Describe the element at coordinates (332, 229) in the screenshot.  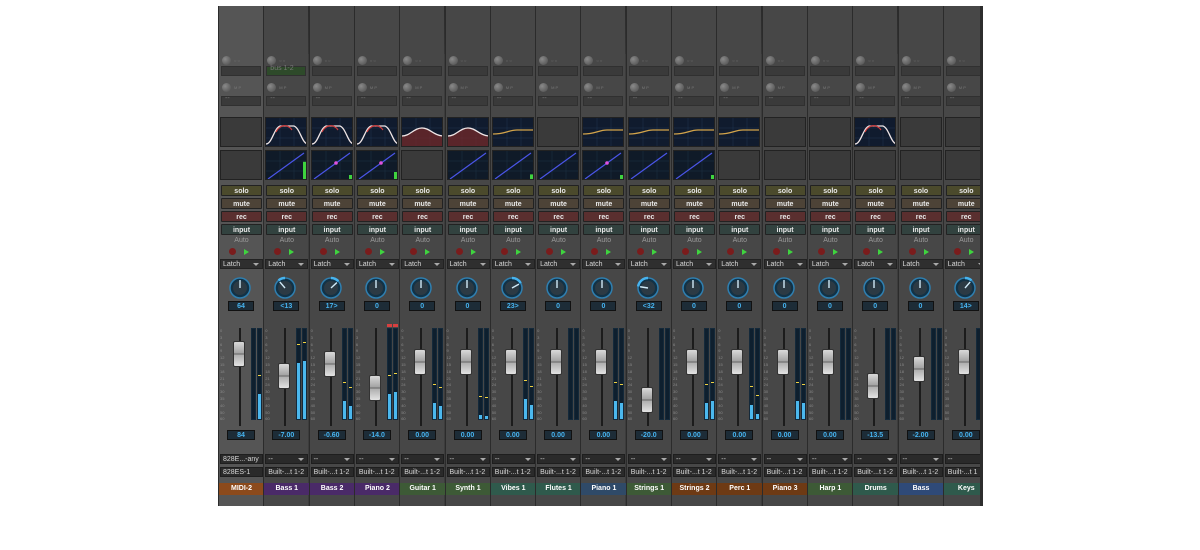
I see `input-monitor-button: input` at that location.